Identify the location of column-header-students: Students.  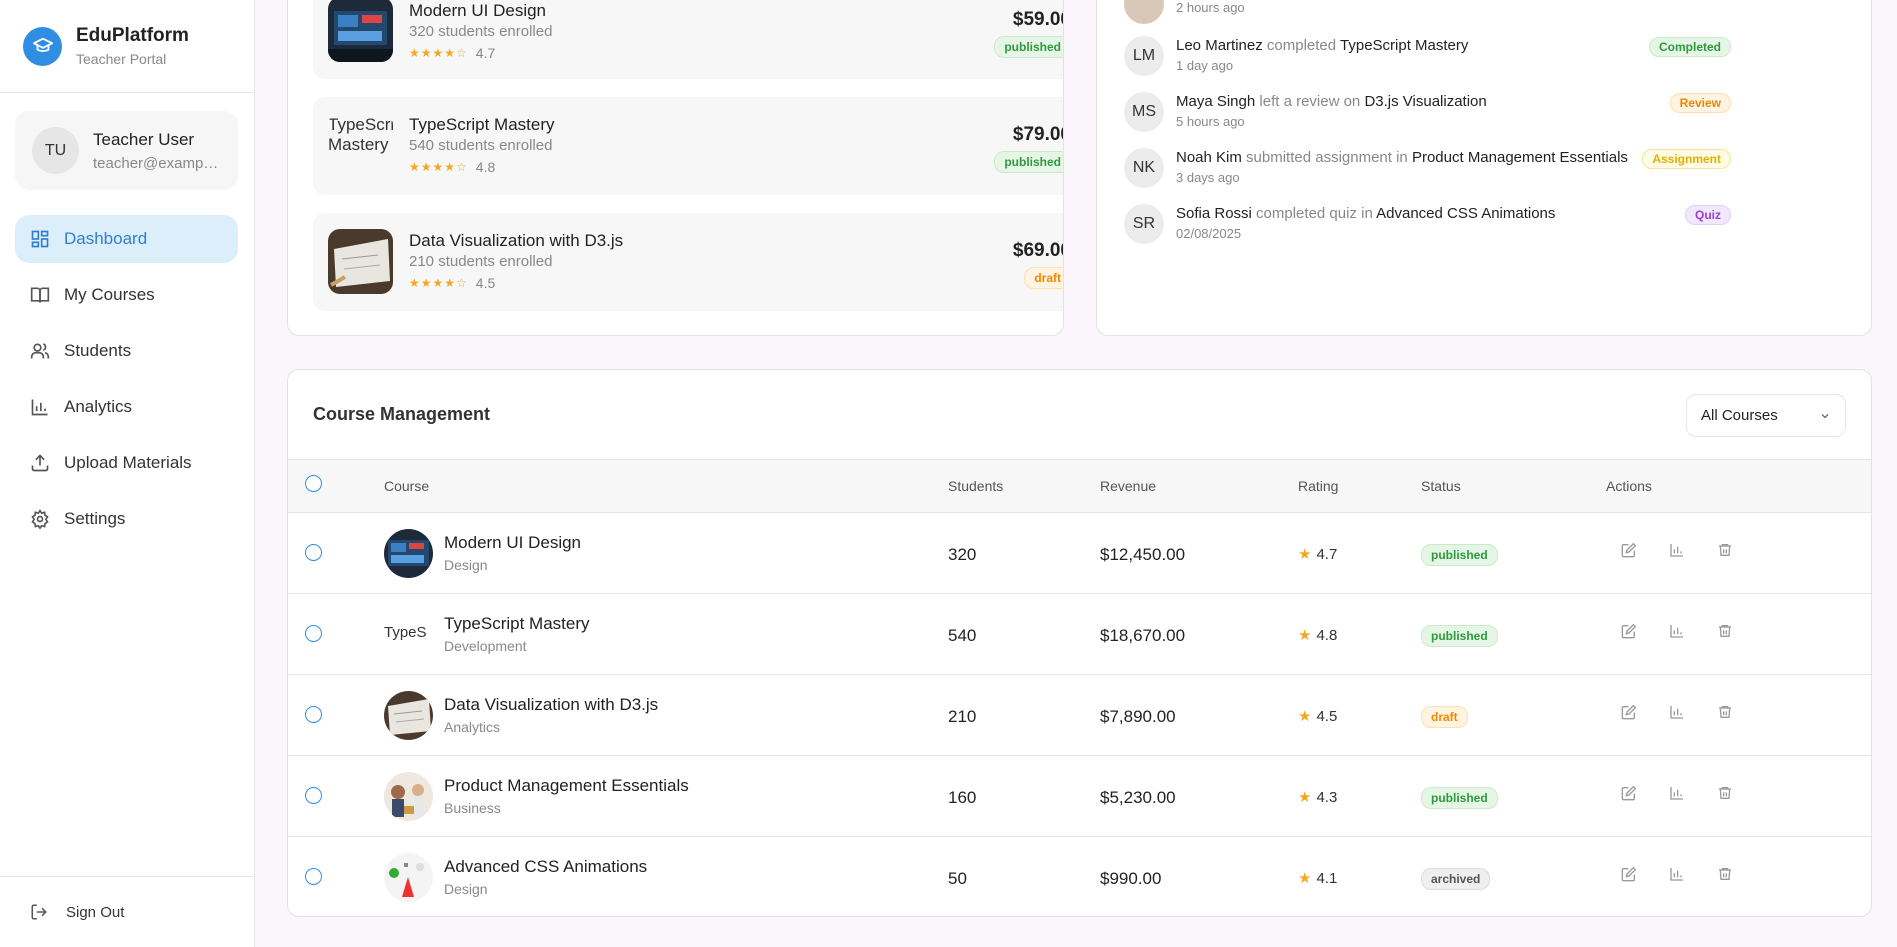
(975, 486).